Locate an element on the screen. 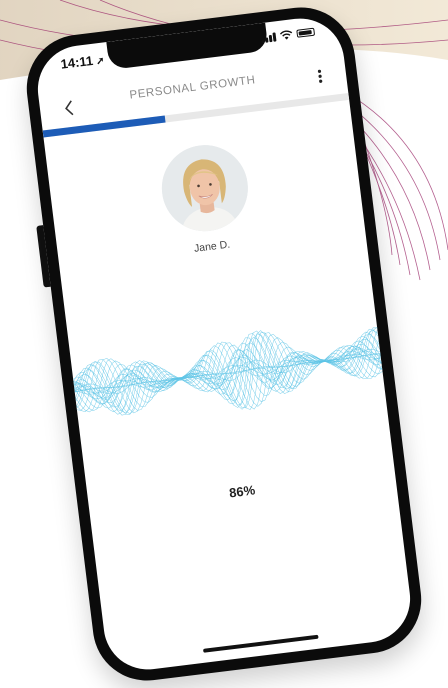 This screenshot has width=448, height=688. more-vertical-icon is located at coordinates (320, 76).